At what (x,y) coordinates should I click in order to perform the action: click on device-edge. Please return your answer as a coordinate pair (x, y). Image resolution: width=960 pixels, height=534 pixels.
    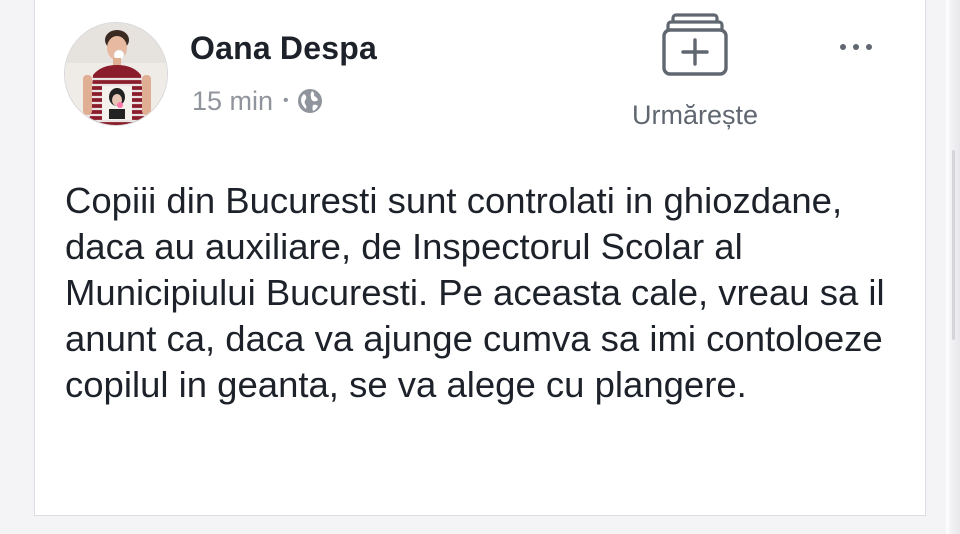
    Looking at the image, I should click on (953, 267).